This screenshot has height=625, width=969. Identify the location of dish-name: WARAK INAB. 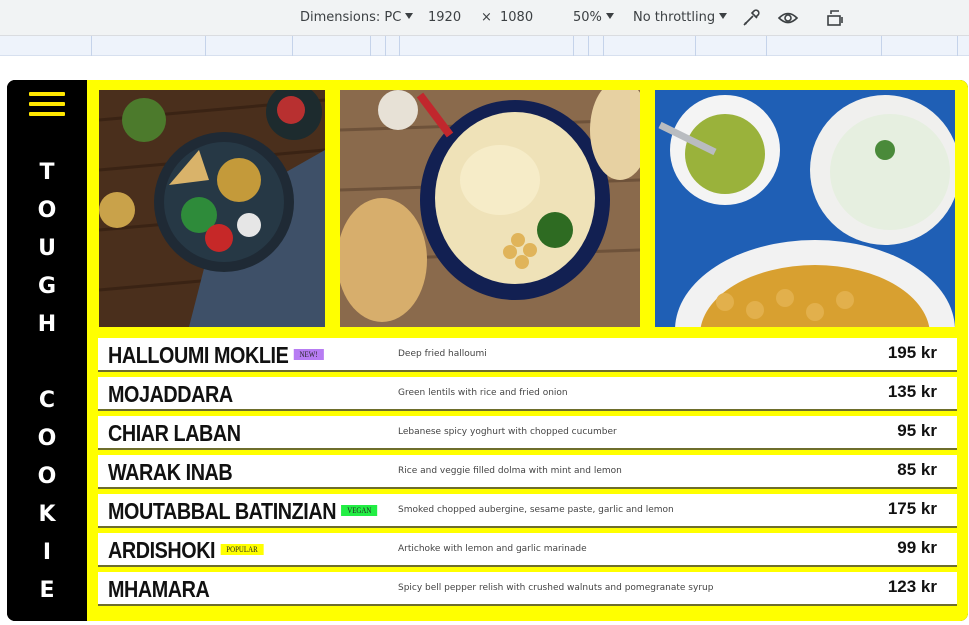
(170, 472).